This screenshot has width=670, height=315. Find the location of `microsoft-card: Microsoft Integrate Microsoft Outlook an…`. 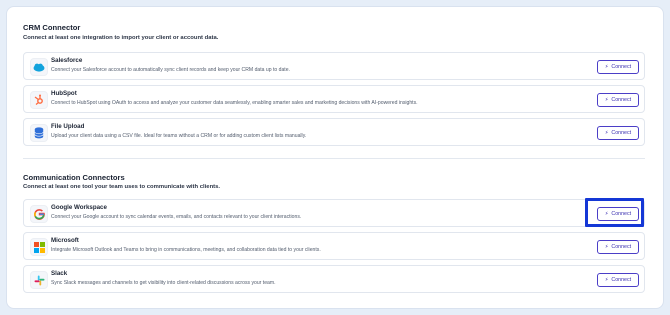

microsoft-card: Microsoft Integrate Microsoft Outlook an… is located at coordinates (334, 246).